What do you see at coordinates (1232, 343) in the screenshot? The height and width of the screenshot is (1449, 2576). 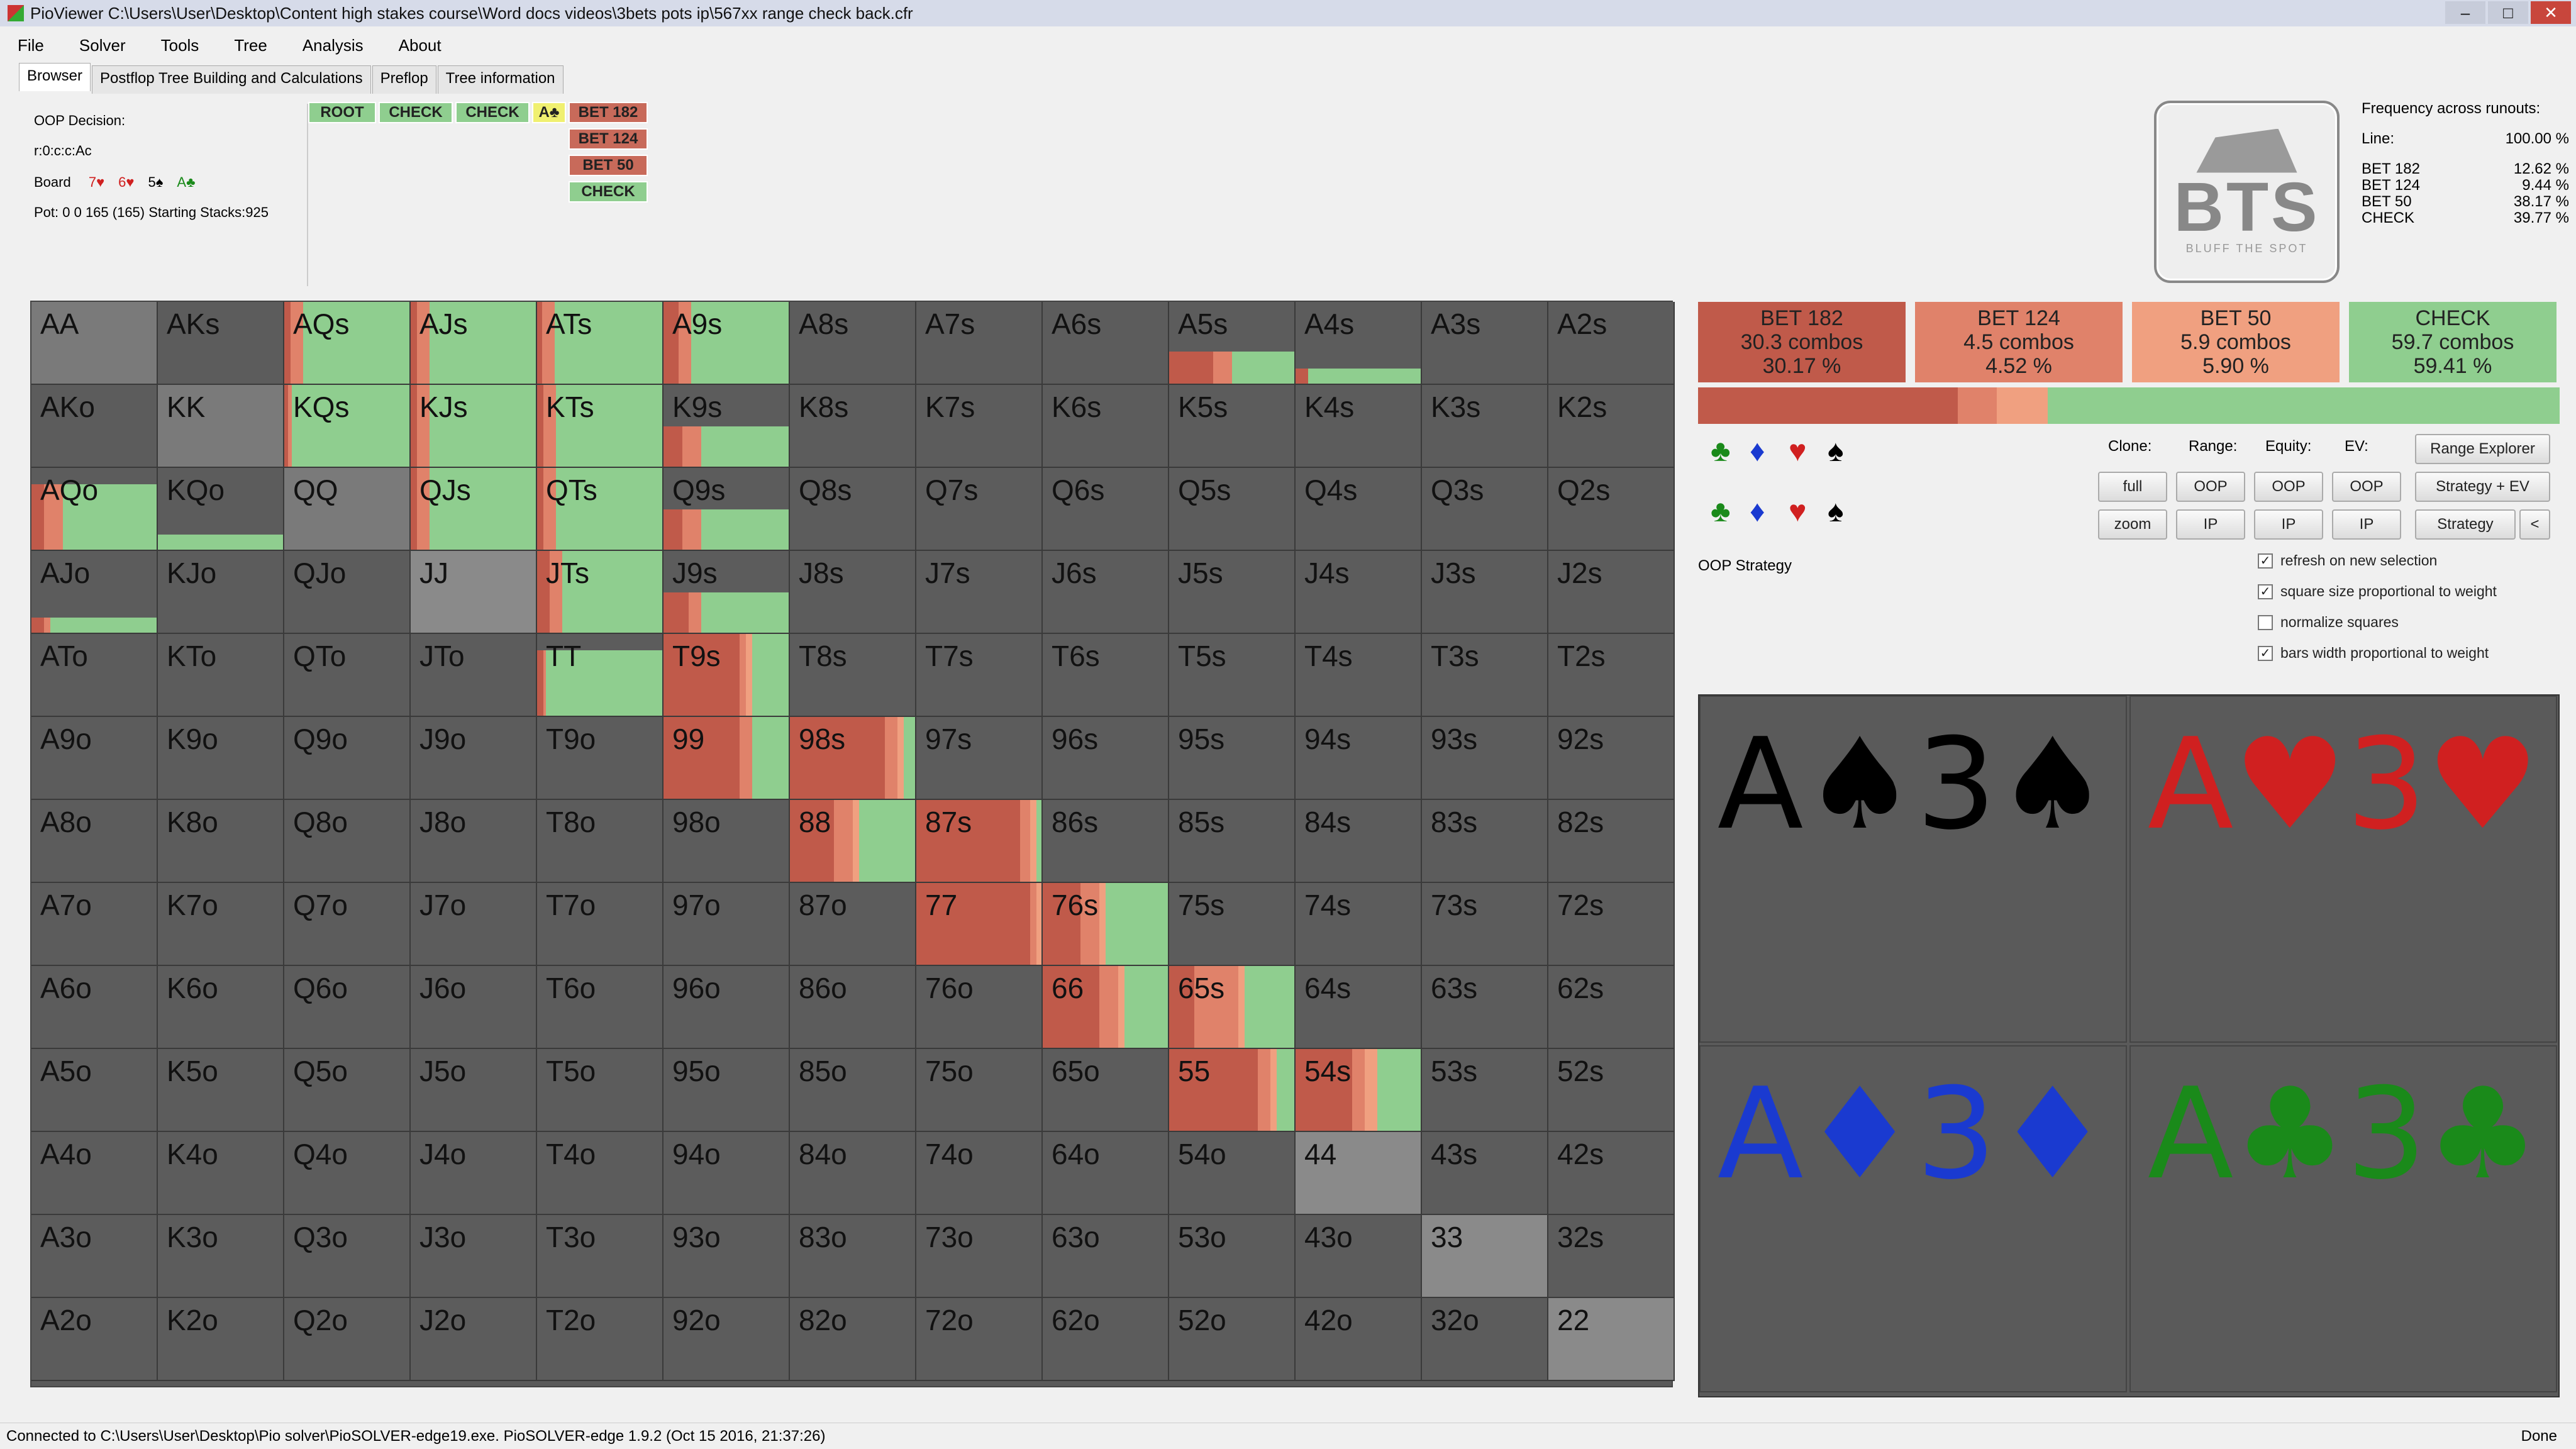 I see `hand-cell: A5s` at bounding box center [1232, 343].